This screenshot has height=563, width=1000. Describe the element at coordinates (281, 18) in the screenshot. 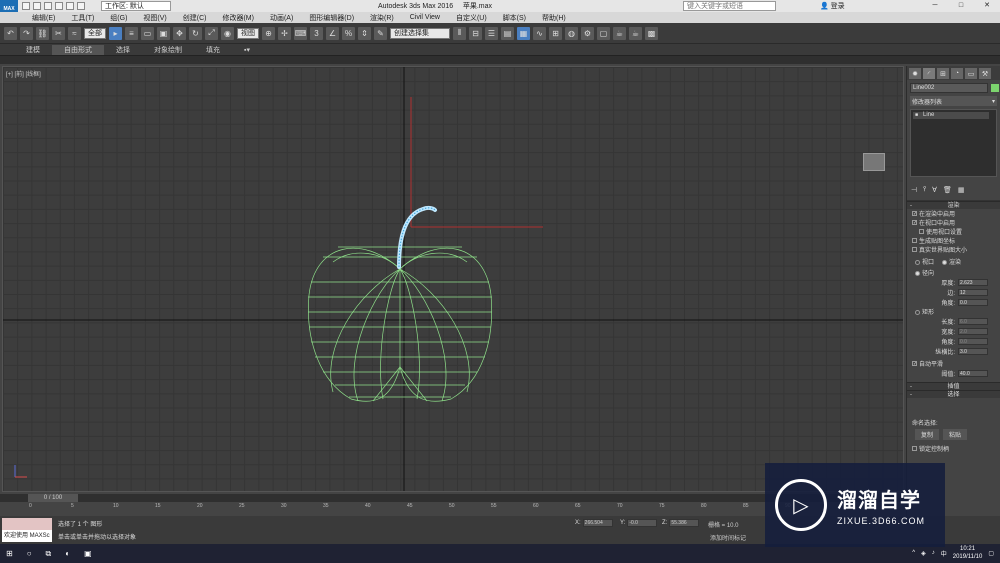

I see `menu-animation: 动画(A)` at that location.